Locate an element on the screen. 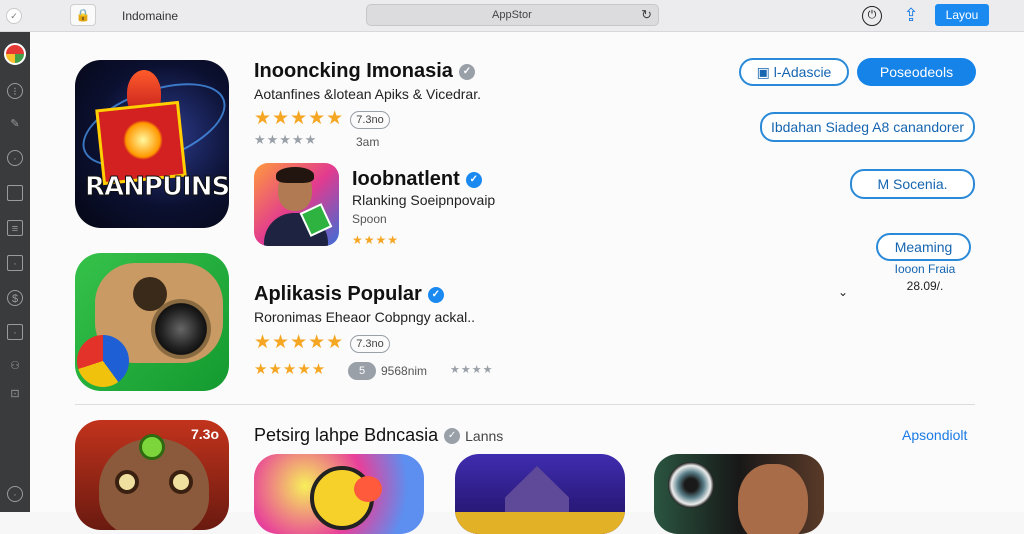 Image resolution: width=1024 pixels, height=534 pixels. window-title: Indomaine is located at coordinates (150, 16).